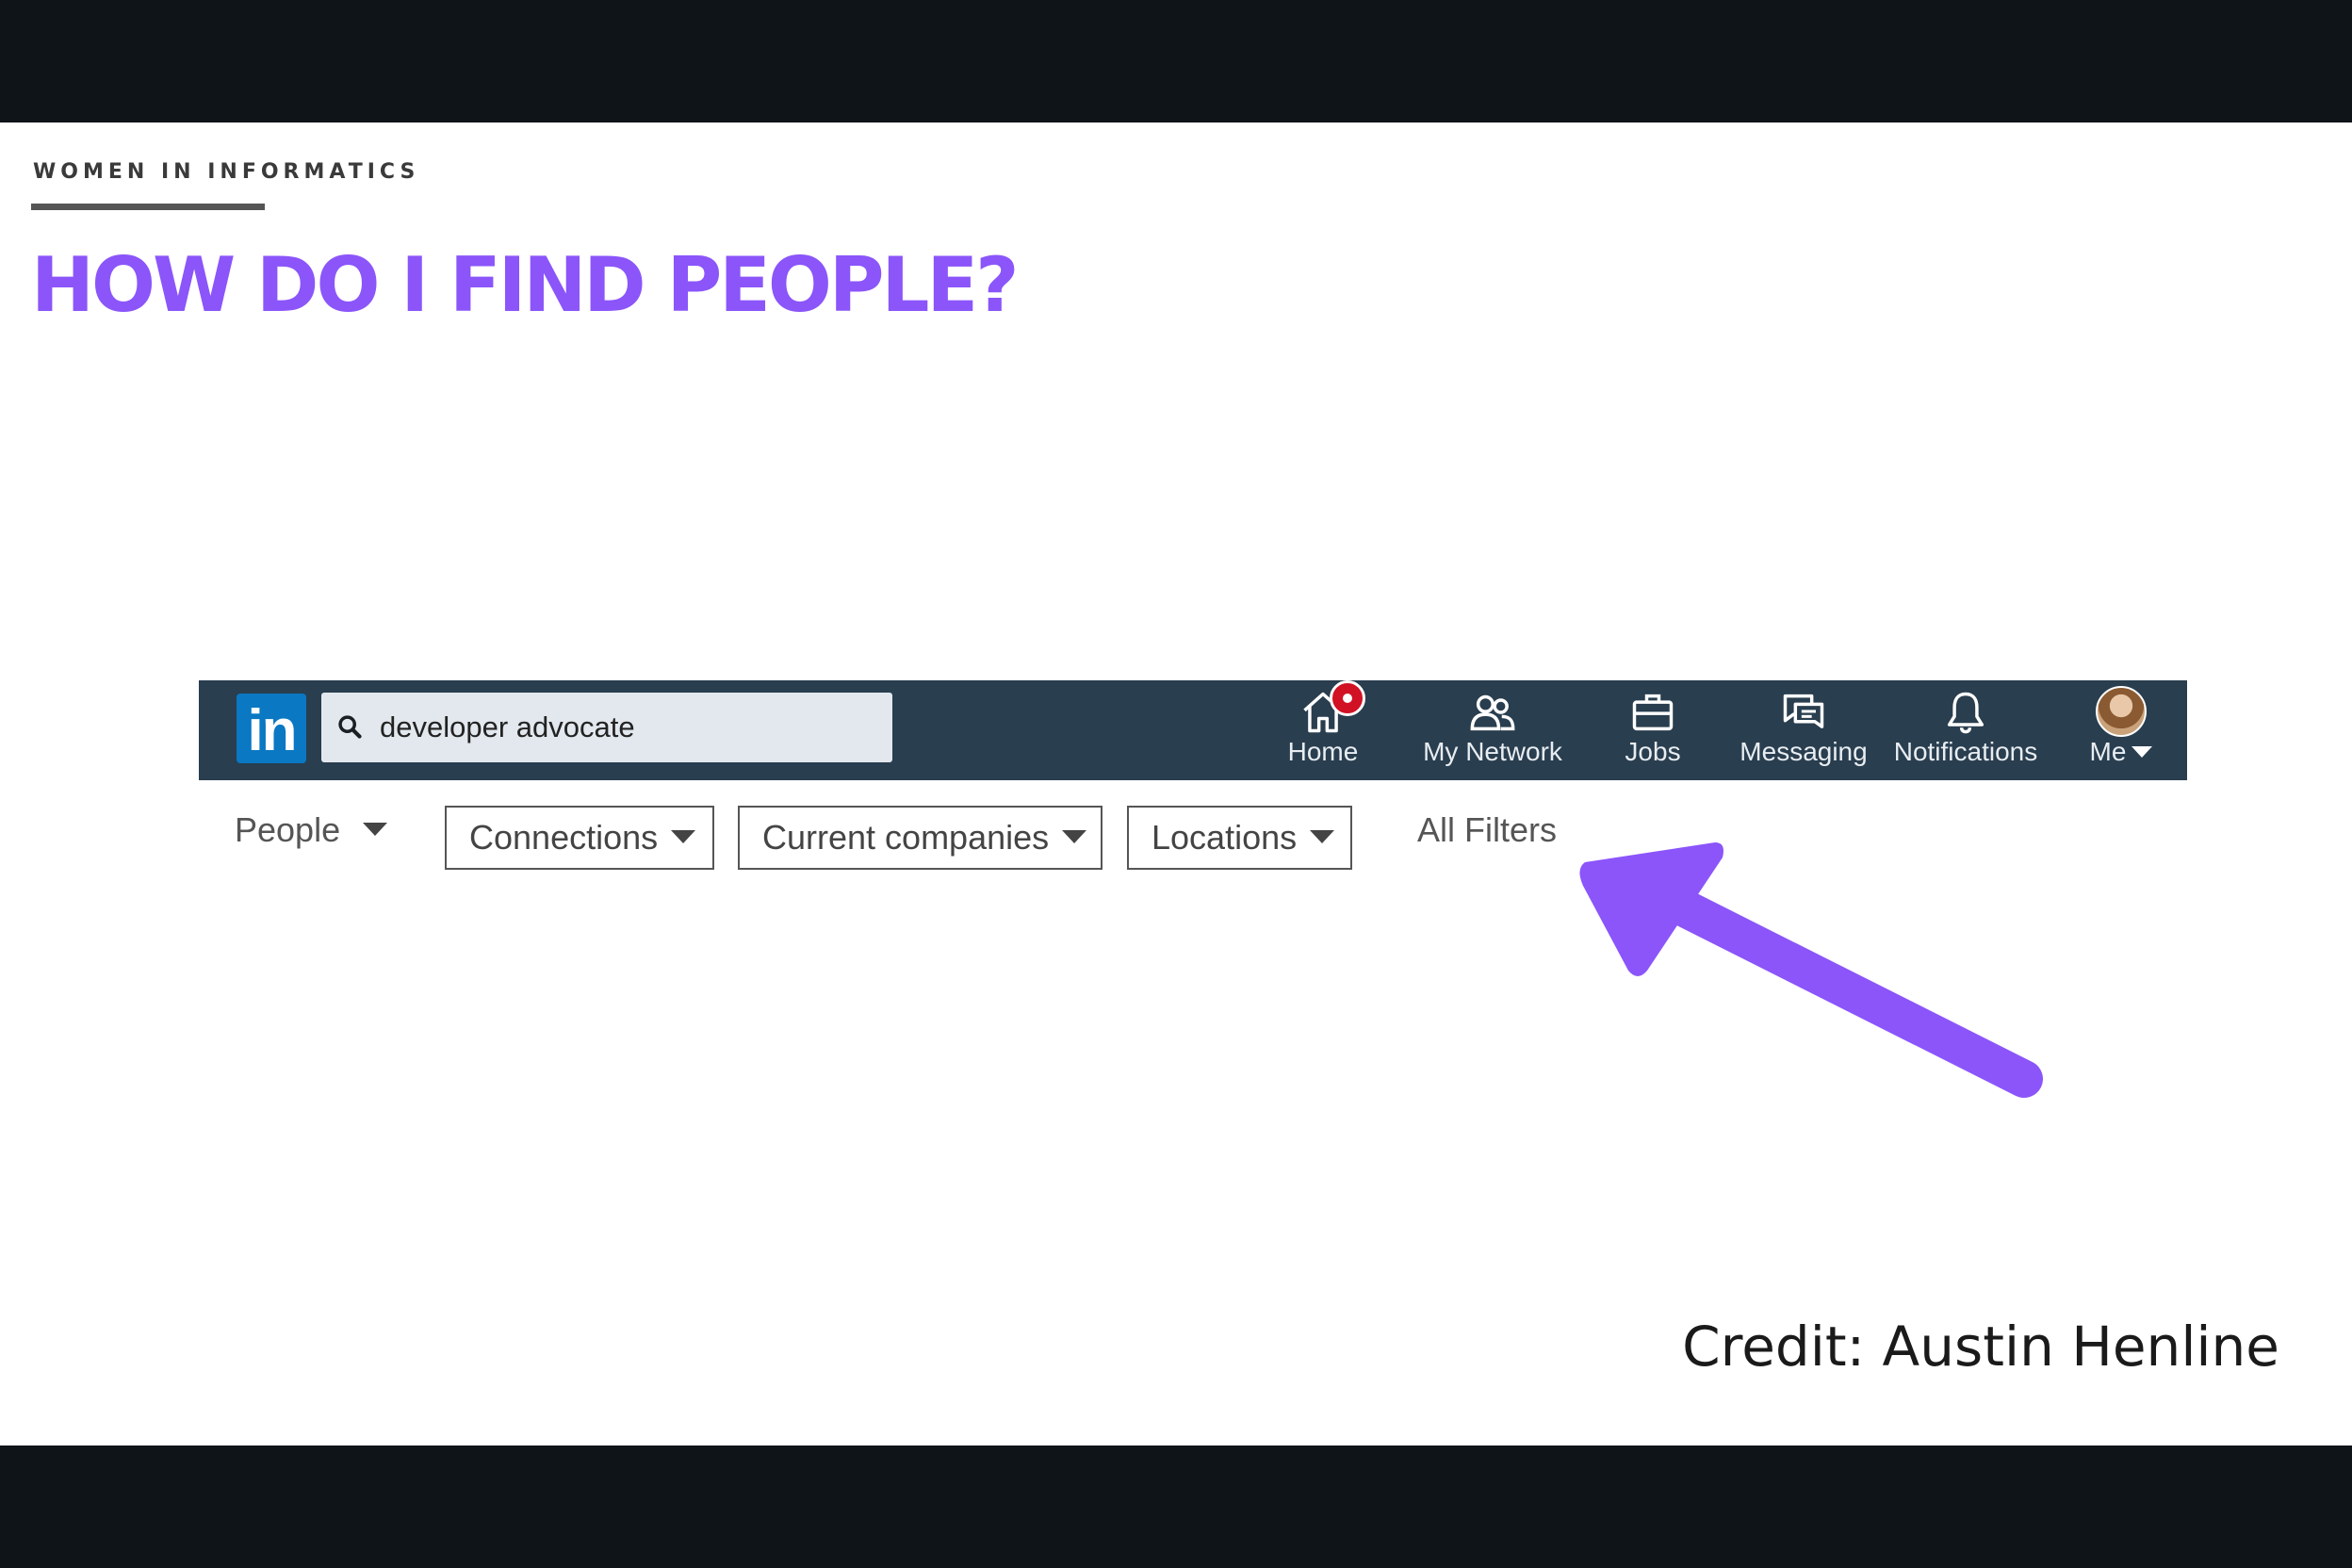  I want to click on search-input, so click(625, 728).